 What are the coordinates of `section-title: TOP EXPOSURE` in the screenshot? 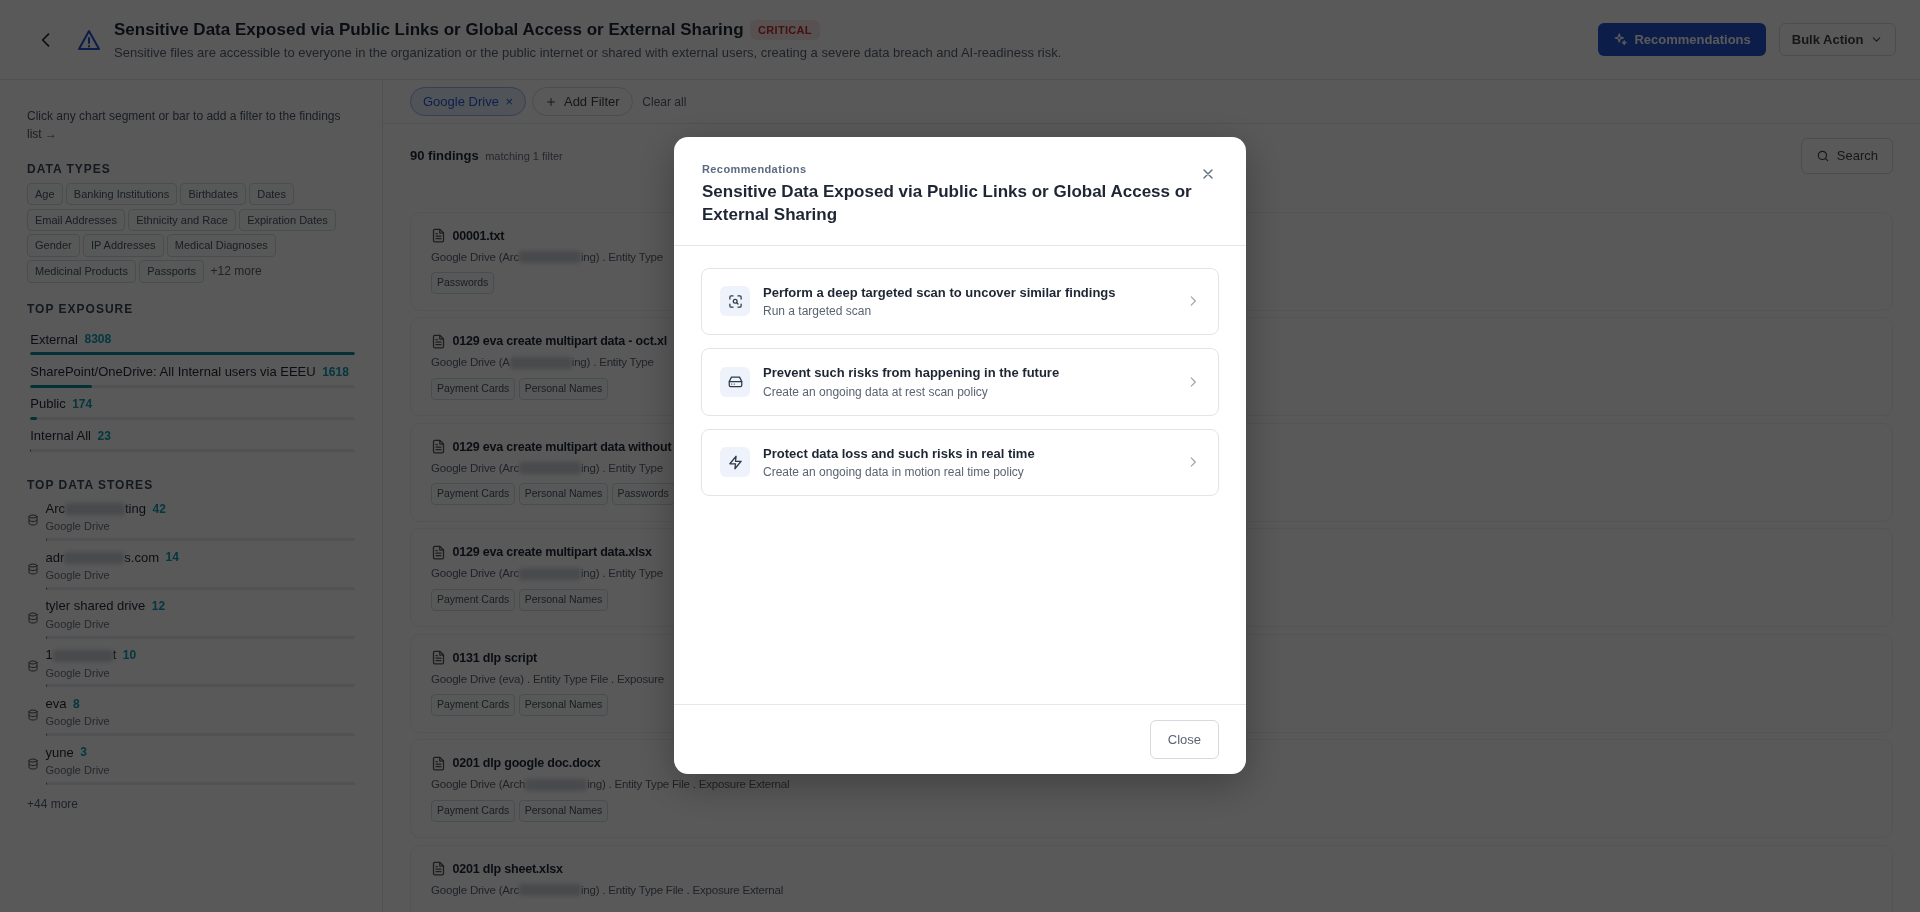 It's located at (81, 309).